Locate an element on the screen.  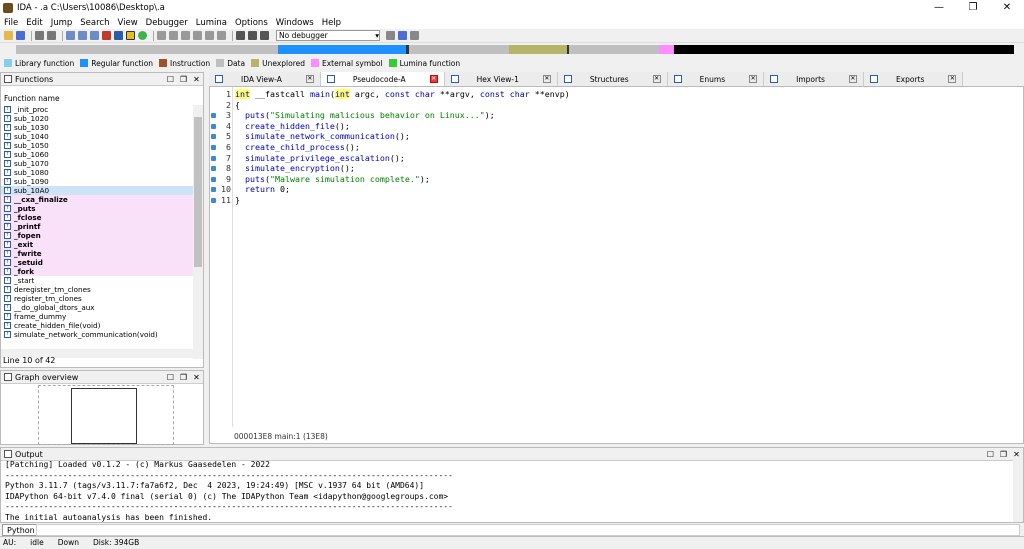
function-row: f _exit is located at coordinates (97, 244).